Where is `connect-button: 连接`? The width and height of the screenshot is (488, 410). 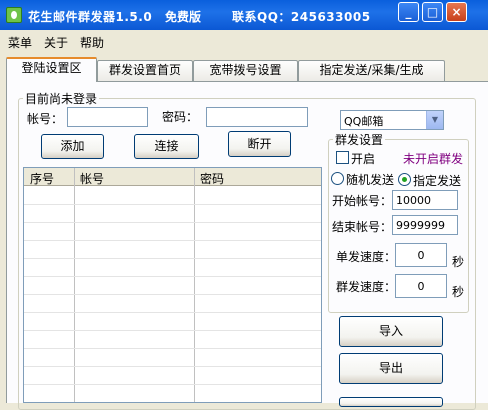
connect-button: 连接 is located at coordinates (166, 146).